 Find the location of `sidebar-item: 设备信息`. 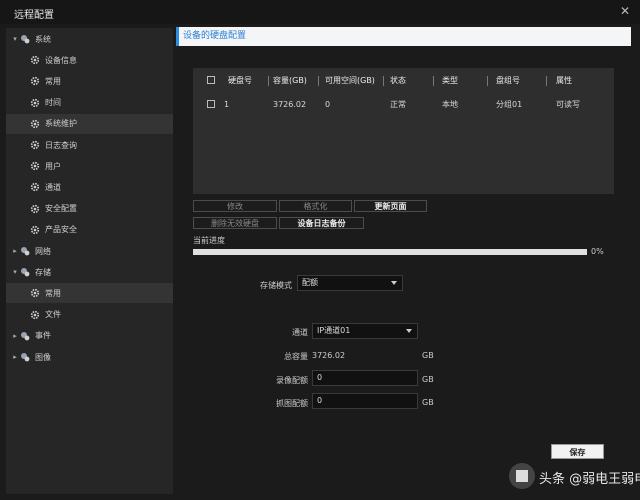

sidebar-item: 设备信息 is located at coordinates (89, 60).